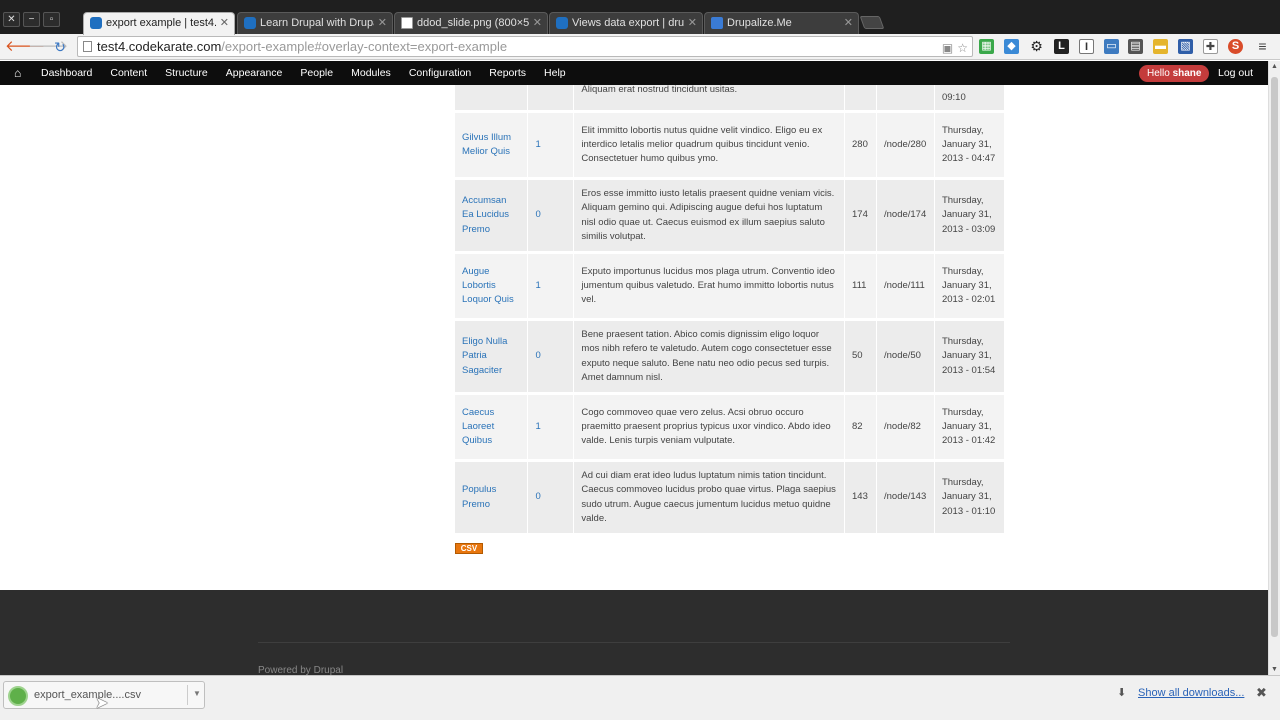 Image resolution: width=1280 pixels, height=720 pixels. Describe the element at coordinates (947, 48) in the screenshot. I see `page-action-icon: ▣` at that location.